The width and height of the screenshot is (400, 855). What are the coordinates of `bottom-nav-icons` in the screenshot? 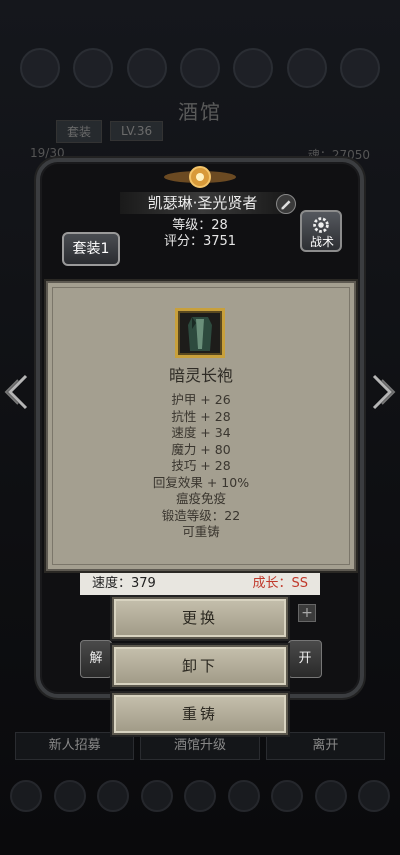 It's located at (200, 800).